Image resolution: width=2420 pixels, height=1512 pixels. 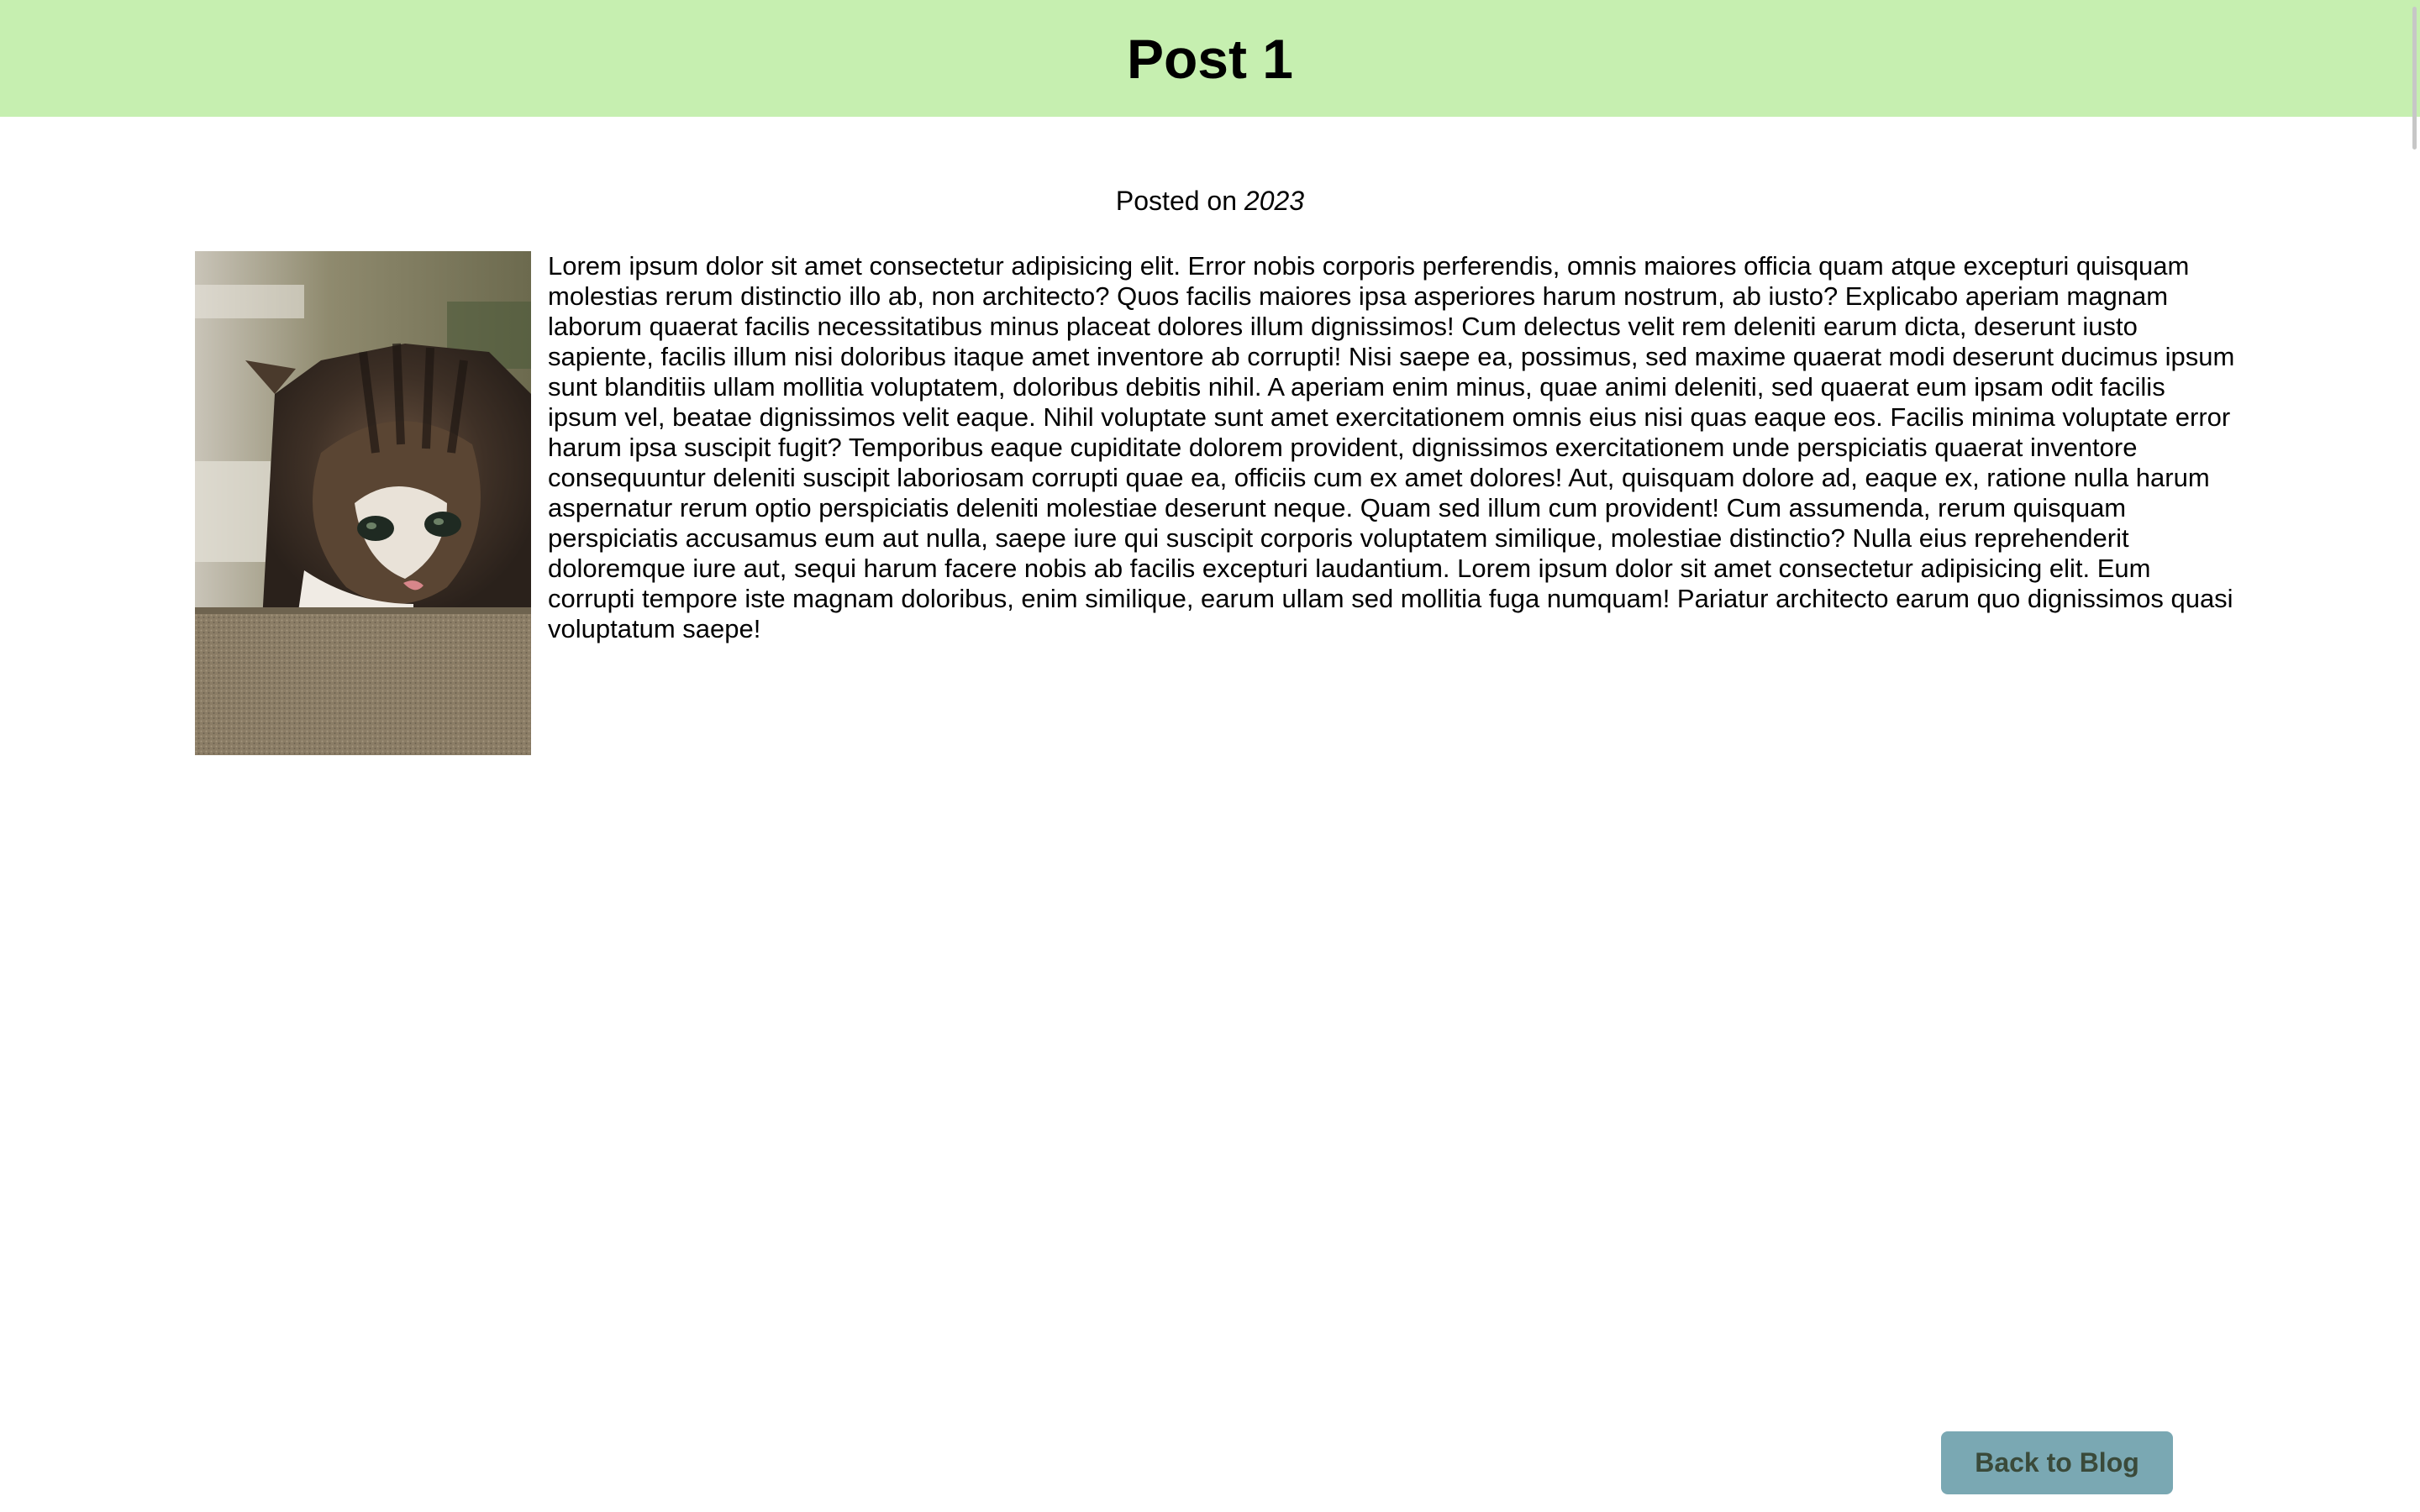 I want to click on post-year: 2023, so click(x=1274, y=201).